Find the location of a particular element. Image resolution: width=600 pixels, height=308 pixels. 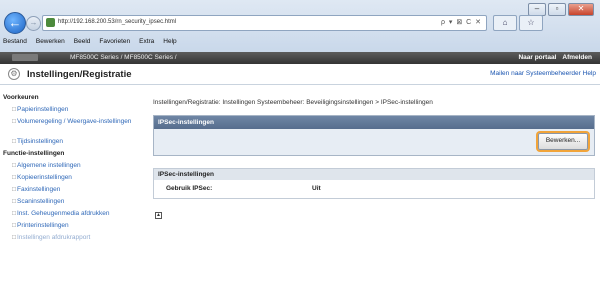

favorites-button: ☆ is located at coordinates (531, 23).